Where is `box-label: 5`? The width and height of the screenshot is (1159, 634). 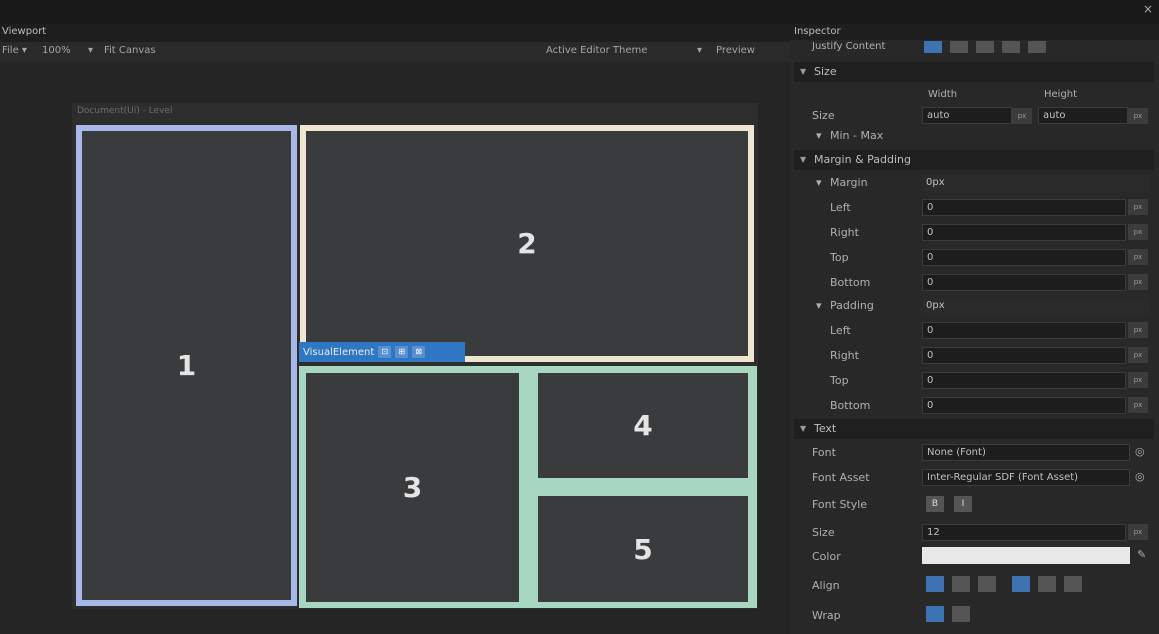 box-label: 5 is located at coordinates (643, 549).